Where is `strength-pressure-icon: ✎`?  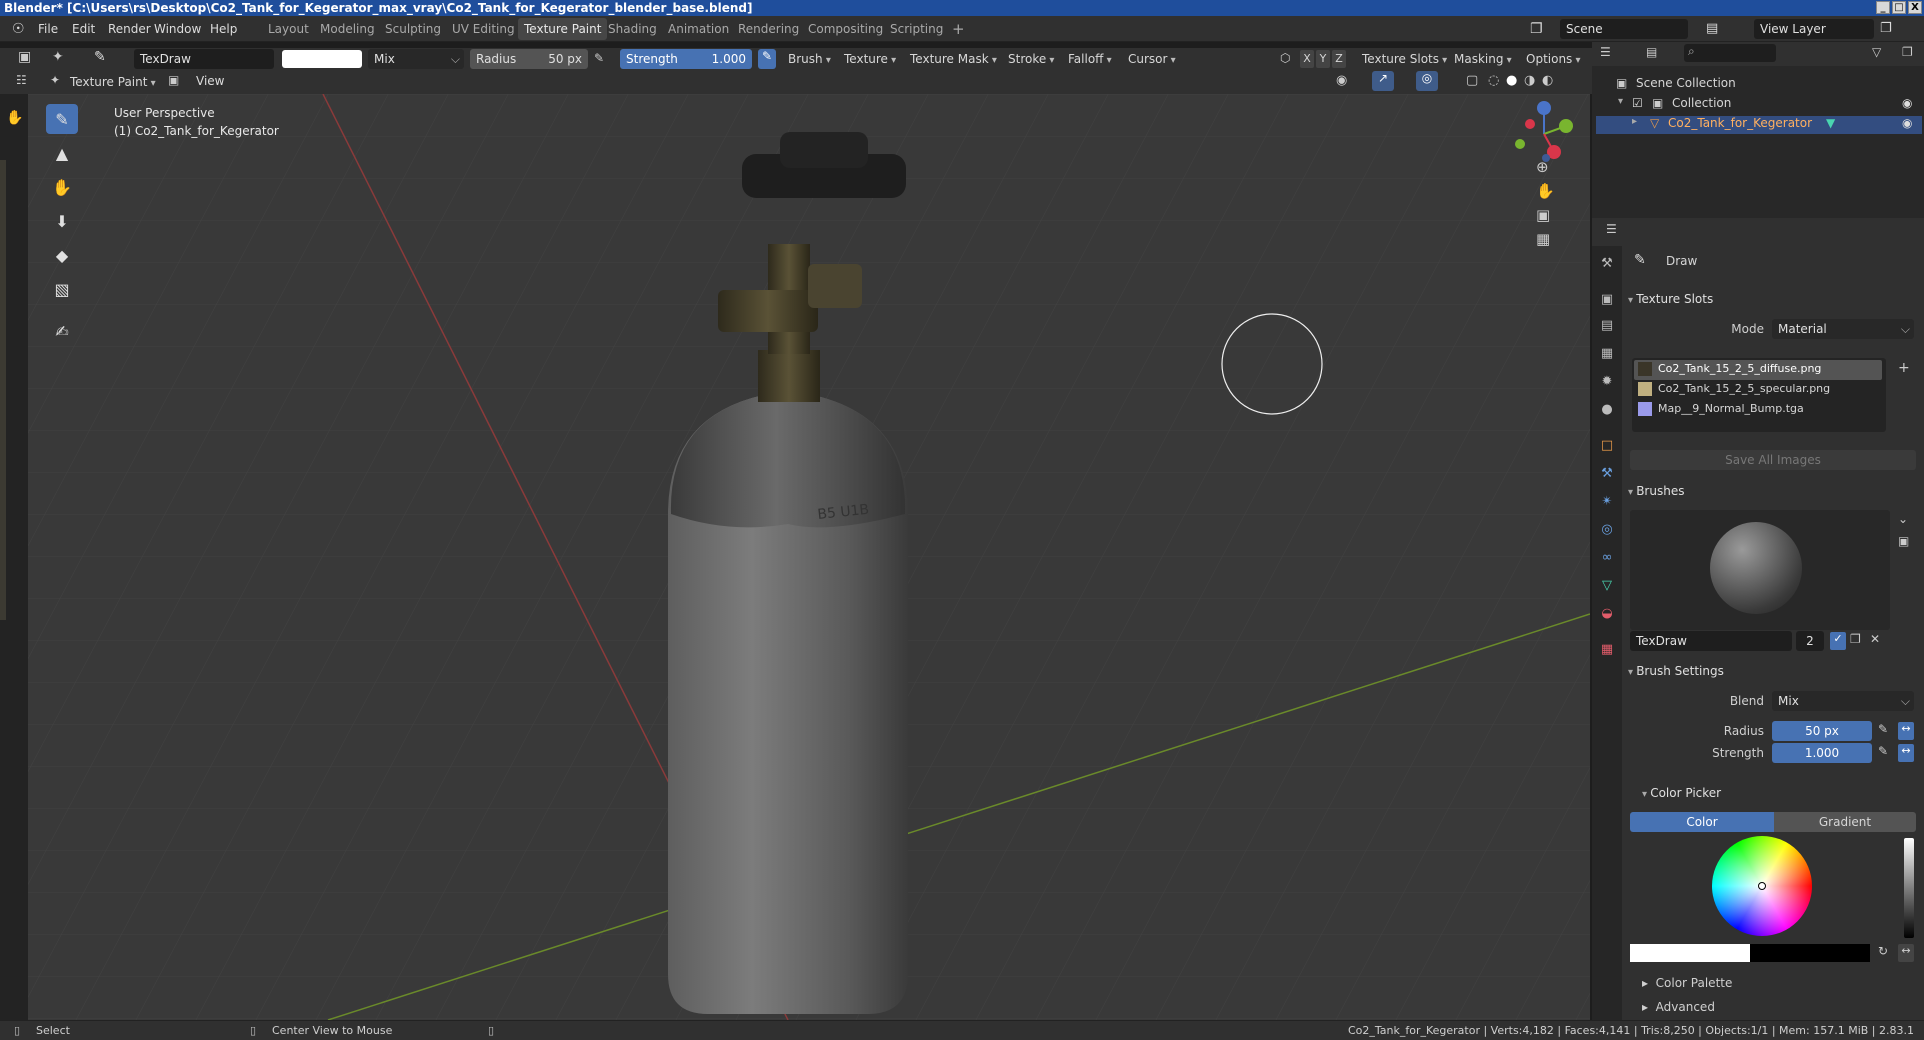 strength-pressure-icon: ✎ is located at coordinates (767, 59).